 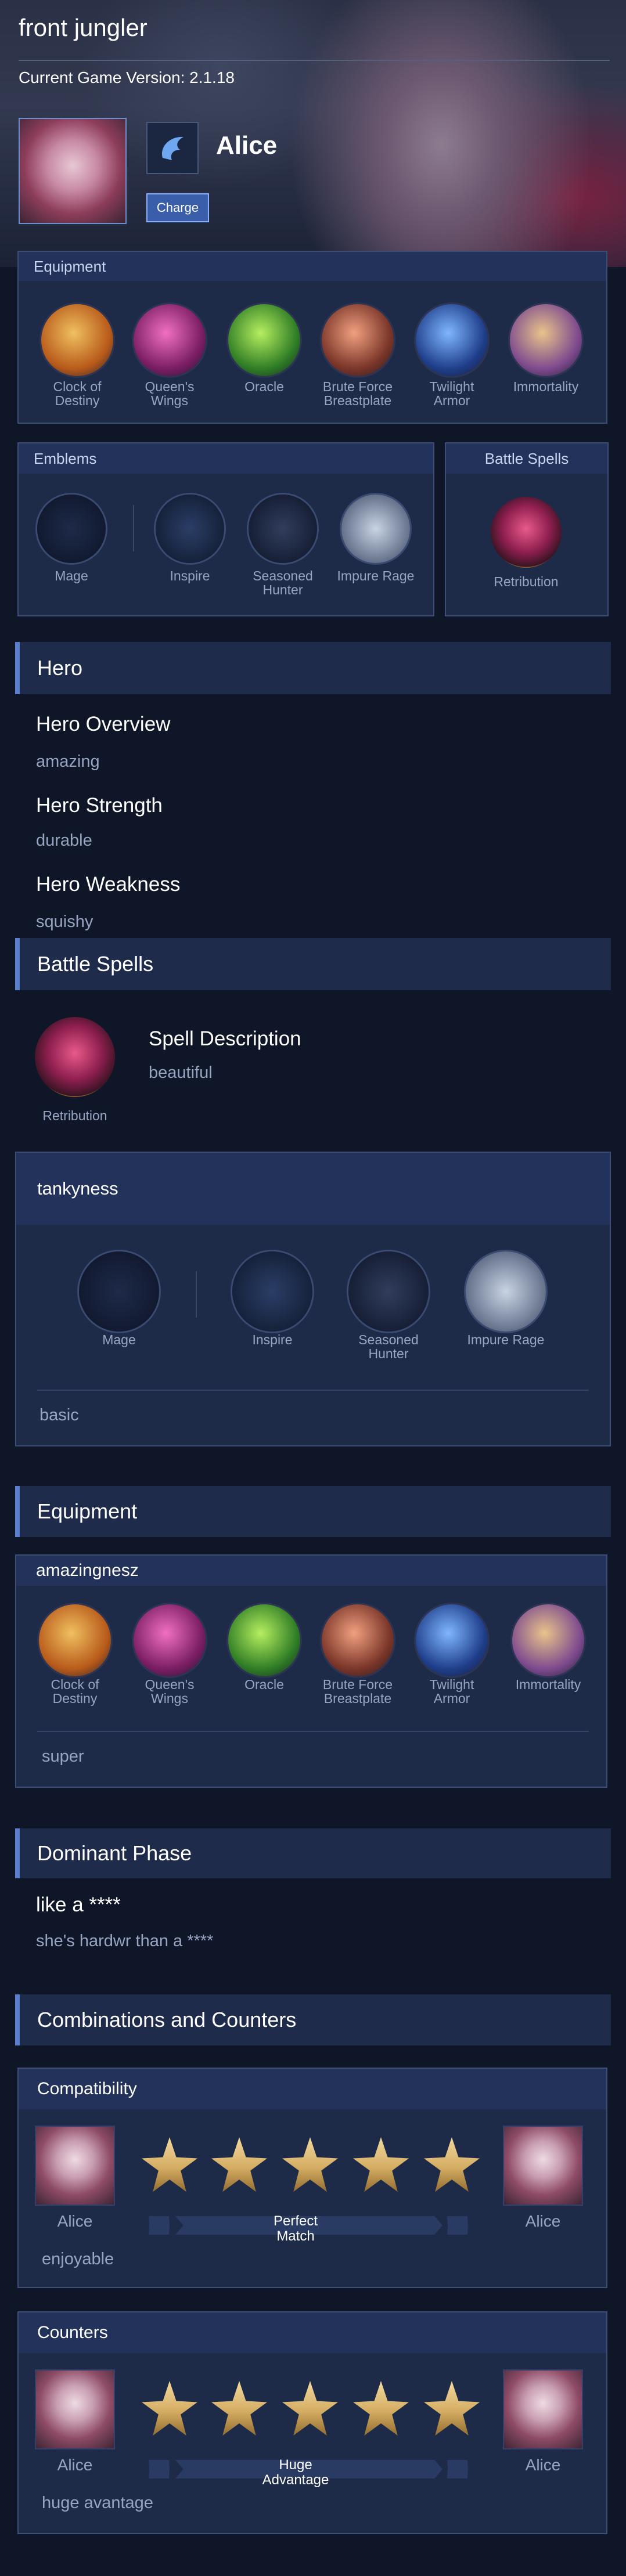 I want to click on counters-title: Counters, so click(x=313, y=2333).